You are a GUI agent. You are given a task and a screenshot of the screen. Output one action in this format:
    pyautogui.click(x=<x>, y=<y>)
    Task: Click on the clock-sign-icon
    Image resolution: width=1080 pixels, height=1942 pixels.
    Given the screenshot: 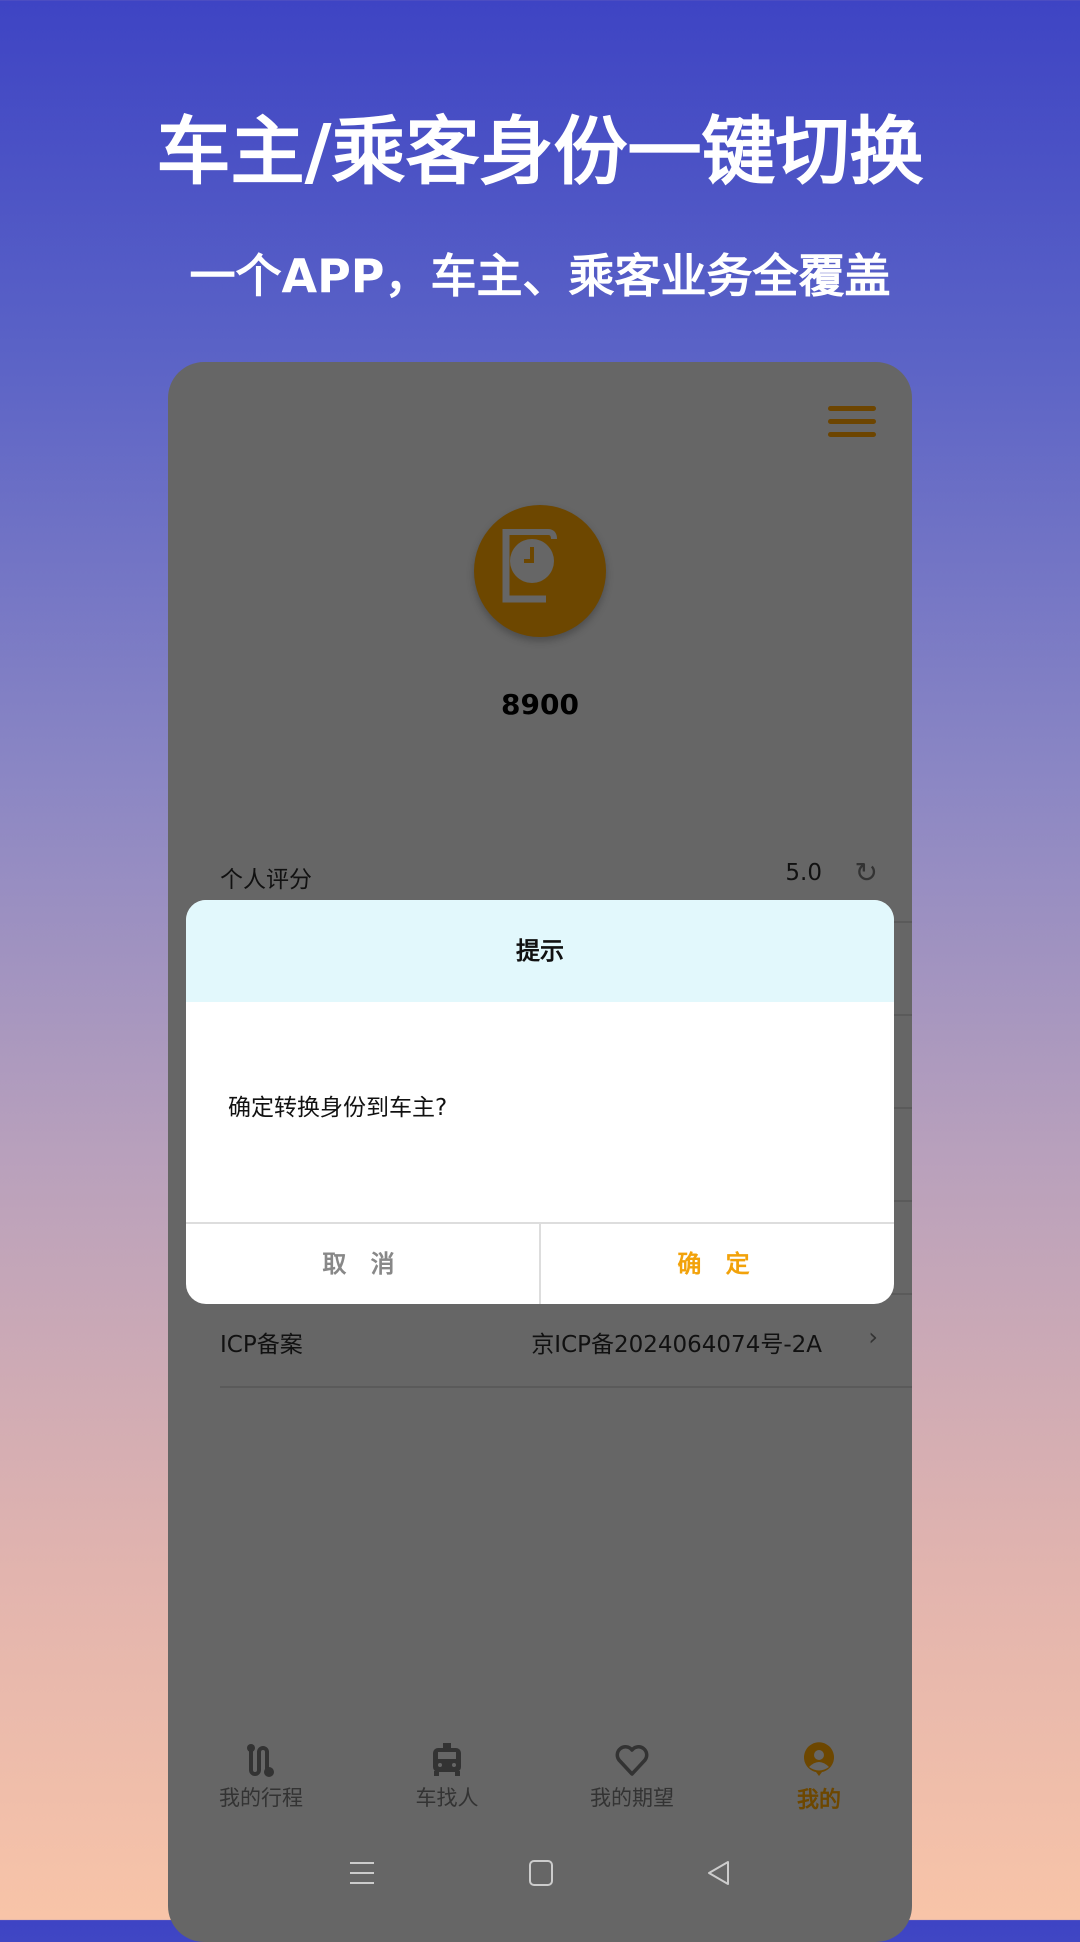 What is the action you would take?
    pyautogui.click(x=529, y=566)
    